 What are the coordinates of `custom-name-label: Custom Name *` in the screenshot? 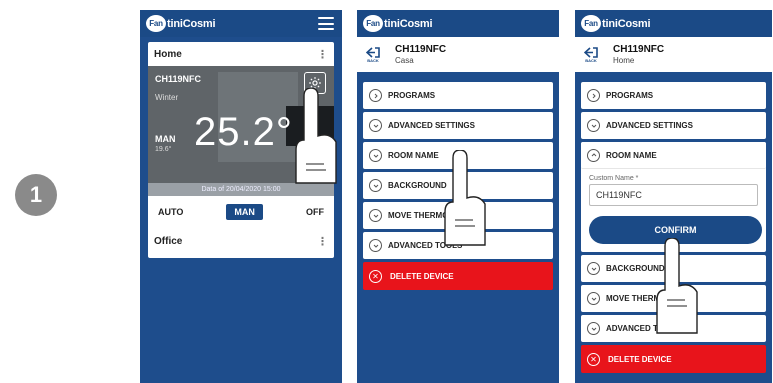 It's located at (614, 178).